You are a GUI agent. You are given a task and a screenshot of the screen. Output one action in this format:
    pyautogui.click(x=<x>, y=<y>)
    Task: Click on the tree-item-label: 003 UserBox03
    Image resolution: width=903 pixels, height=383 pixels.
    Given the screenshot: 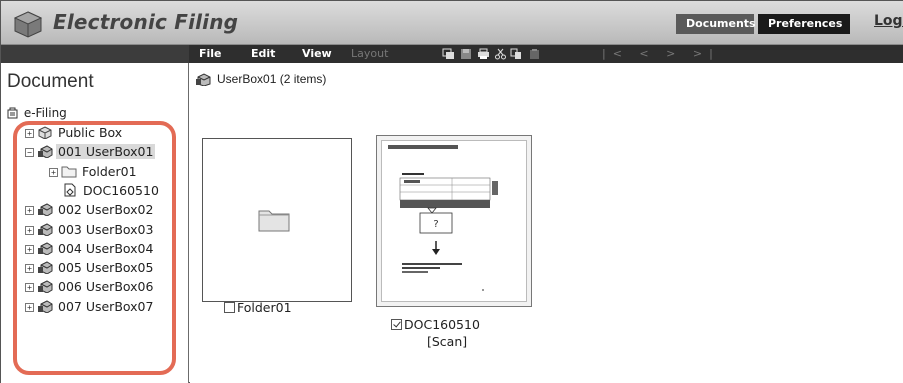 What is the action you would take?
    pyautogui.click(x=106, y=229)
    